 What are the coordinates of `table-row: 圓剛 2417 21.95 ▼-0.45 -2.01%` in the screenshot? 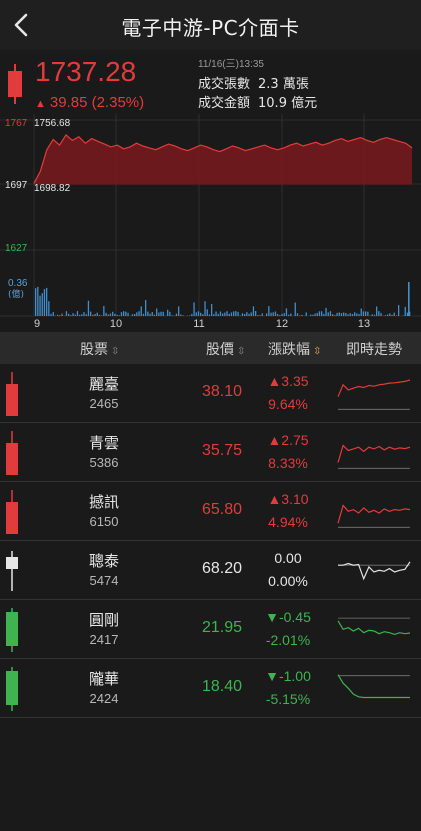 It's located at (210, 629).